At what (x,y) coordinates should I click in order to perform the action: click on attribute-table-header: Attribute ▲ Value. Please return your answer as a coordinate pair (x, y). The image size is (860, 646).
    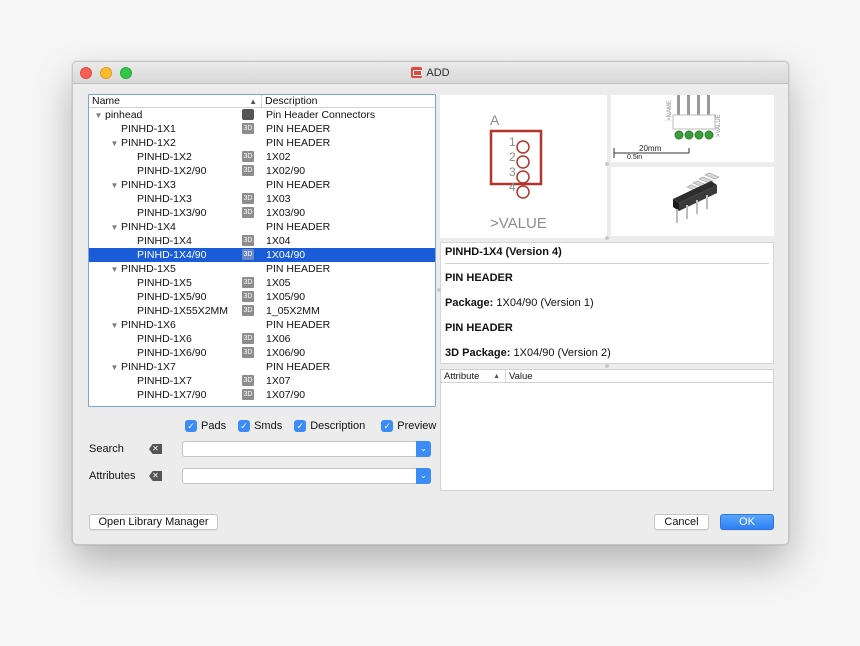
    Looking at the image, I should click on (607, 376).